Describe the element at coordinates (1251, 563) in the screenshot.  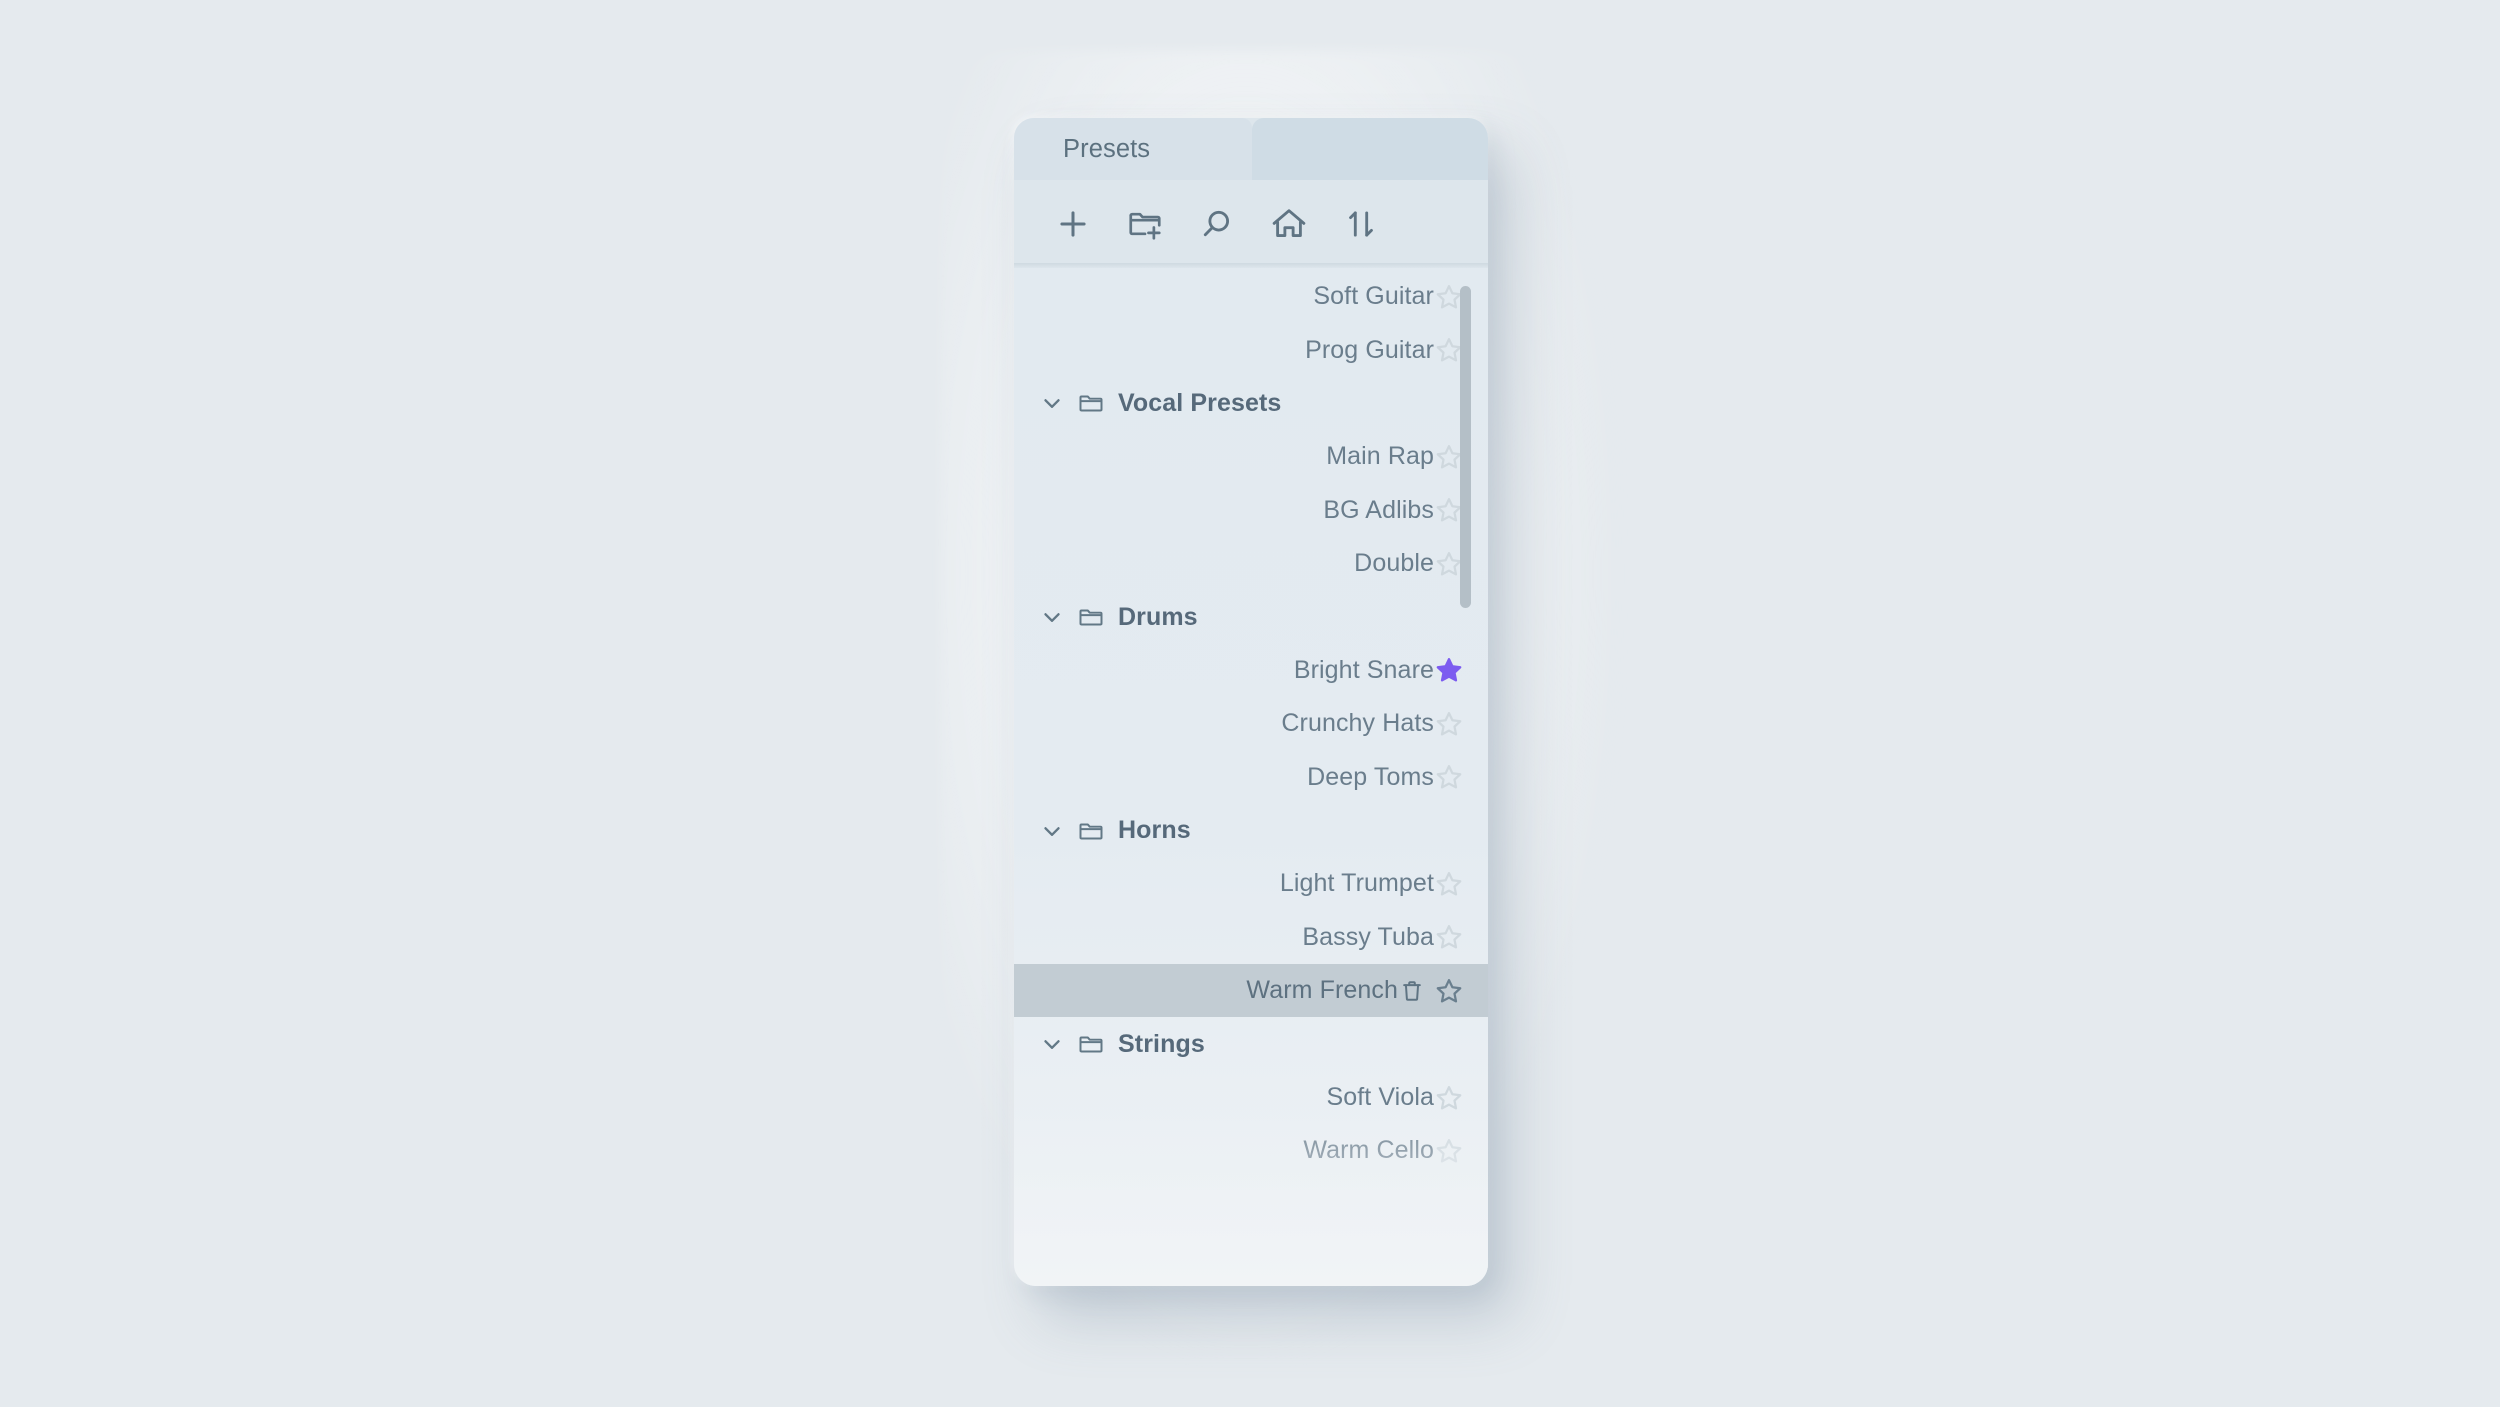
I see `preset-row: Double` at that location.